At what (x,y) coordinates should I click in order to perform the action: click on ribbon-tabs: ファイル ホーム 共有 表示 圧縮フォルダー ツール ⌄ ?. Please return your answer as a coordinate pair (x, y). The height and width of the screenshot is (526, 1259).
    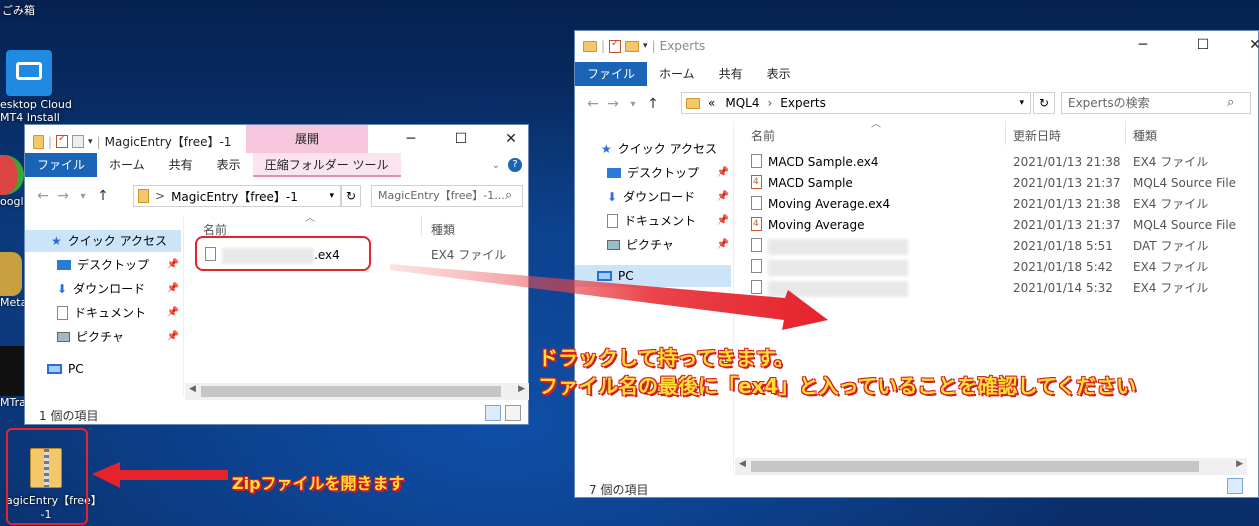
    Looking at the image, I should click on (276, 165).